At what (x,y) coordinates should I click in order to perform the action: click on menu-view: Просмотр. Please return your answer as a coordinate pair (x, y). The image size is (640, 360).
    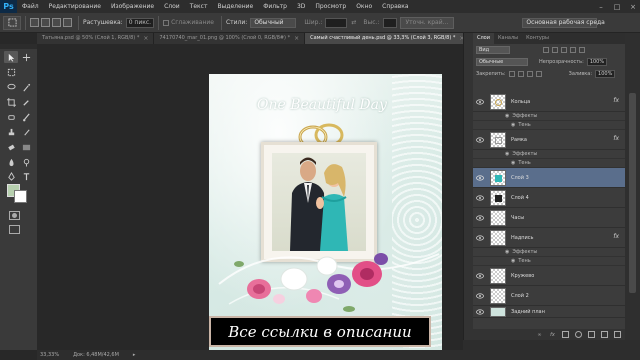
    Looking at the image, I should click on (330, 6).